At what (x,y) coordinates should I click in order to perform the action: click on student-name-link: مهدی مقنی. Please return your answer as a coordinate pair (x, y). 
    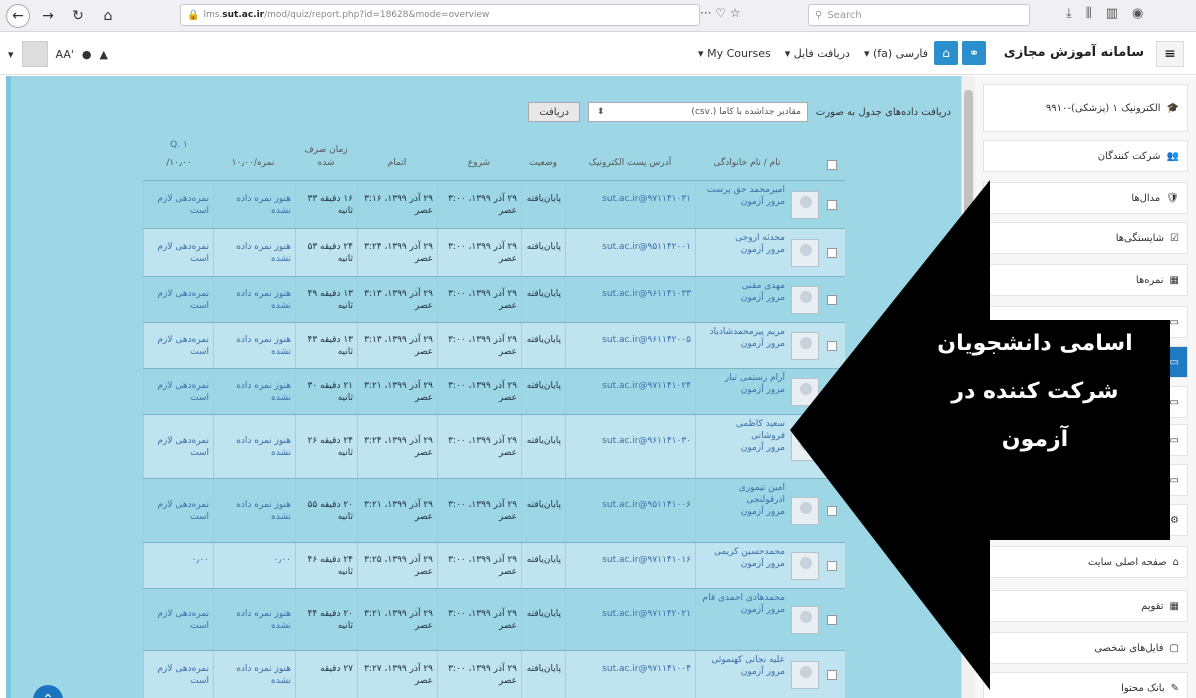
    Looking at the image, I should click on (742, 286).